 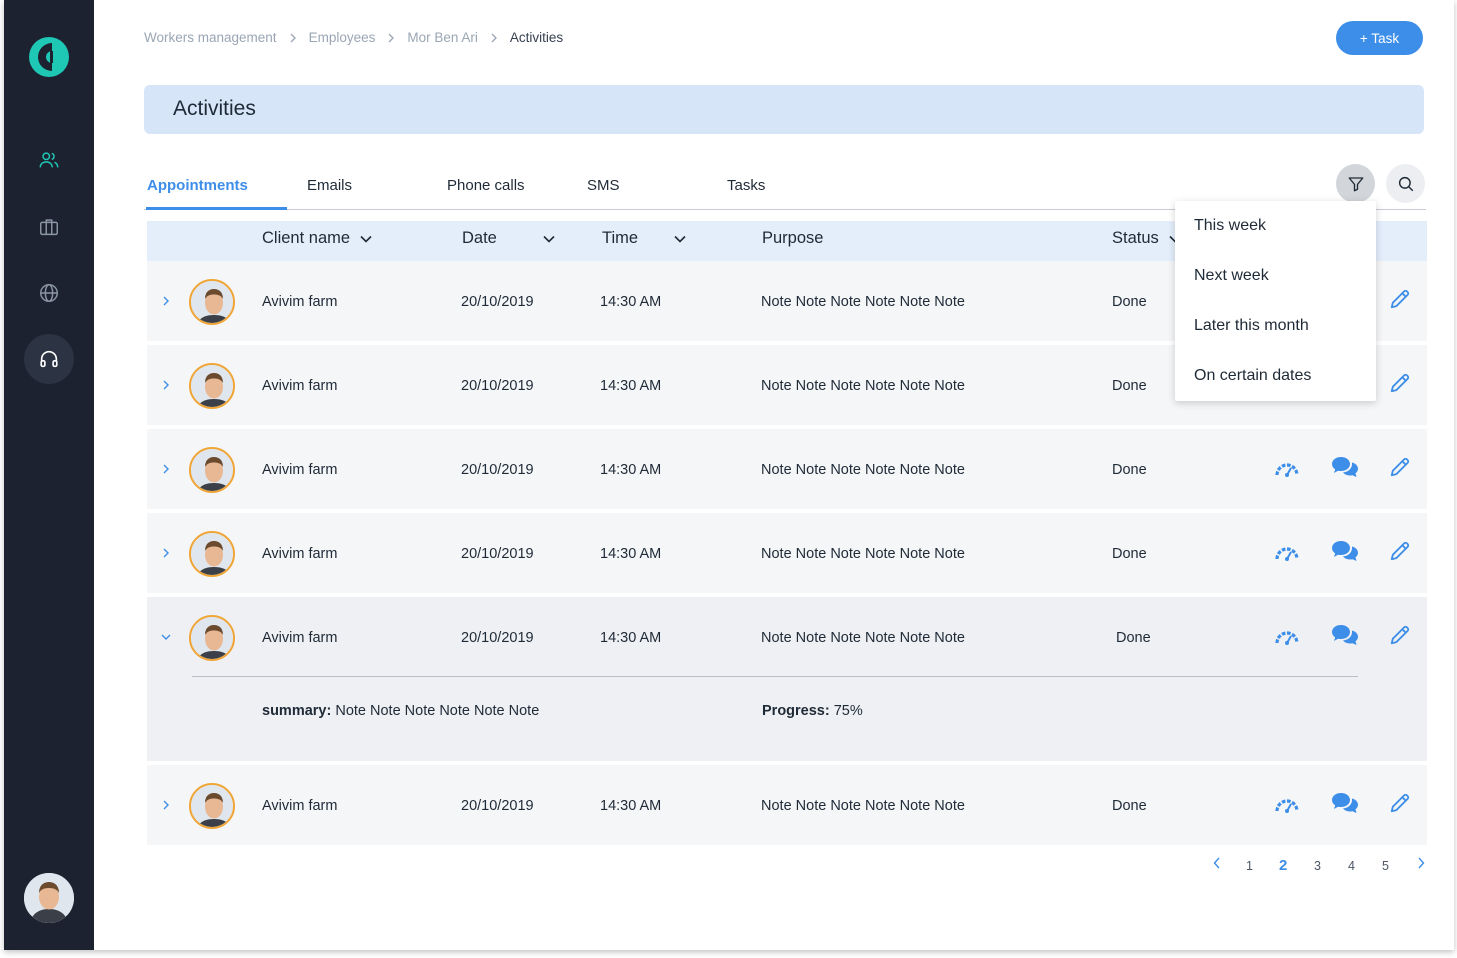 I want to click on column-status: Status, so click(x=1146, y=238).